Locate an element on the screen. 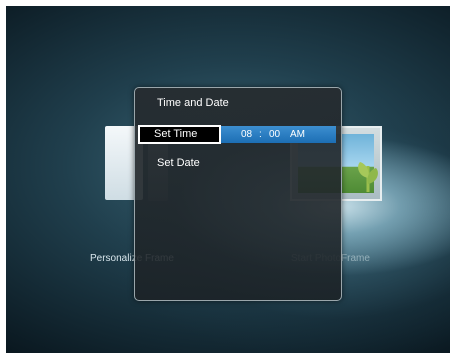  plant-icon is located at coordinates (368, 177).